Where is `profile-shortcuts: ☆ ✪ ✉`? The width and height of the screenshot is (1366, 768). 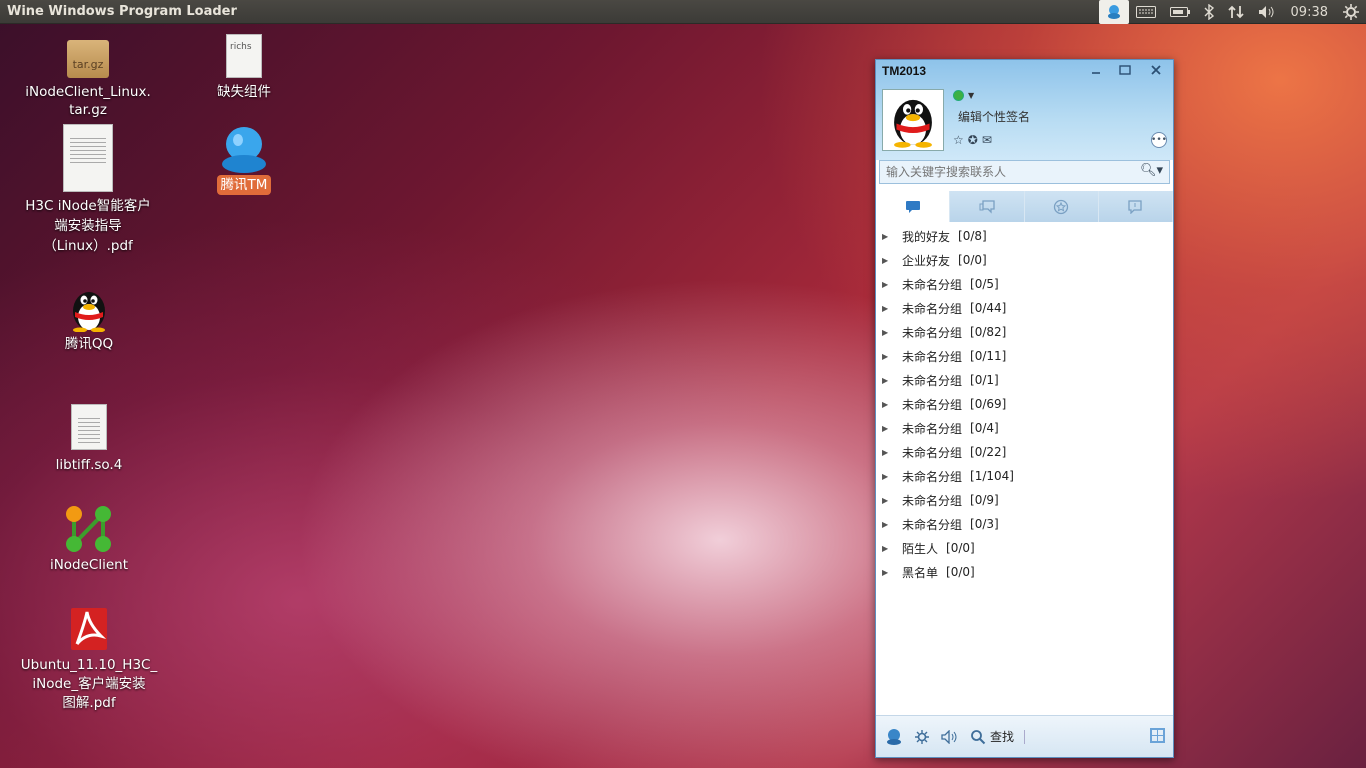 profile-shortcuts: ☆ ✪ ✉ is located at coordinates (972, 140).